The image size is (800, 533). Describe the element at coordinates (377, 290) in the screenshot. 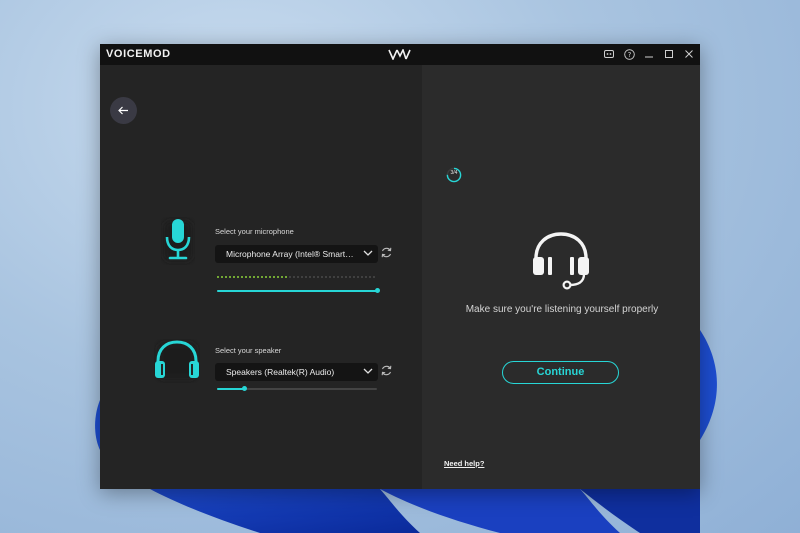

I see `microphone-volume-knob` at that location.